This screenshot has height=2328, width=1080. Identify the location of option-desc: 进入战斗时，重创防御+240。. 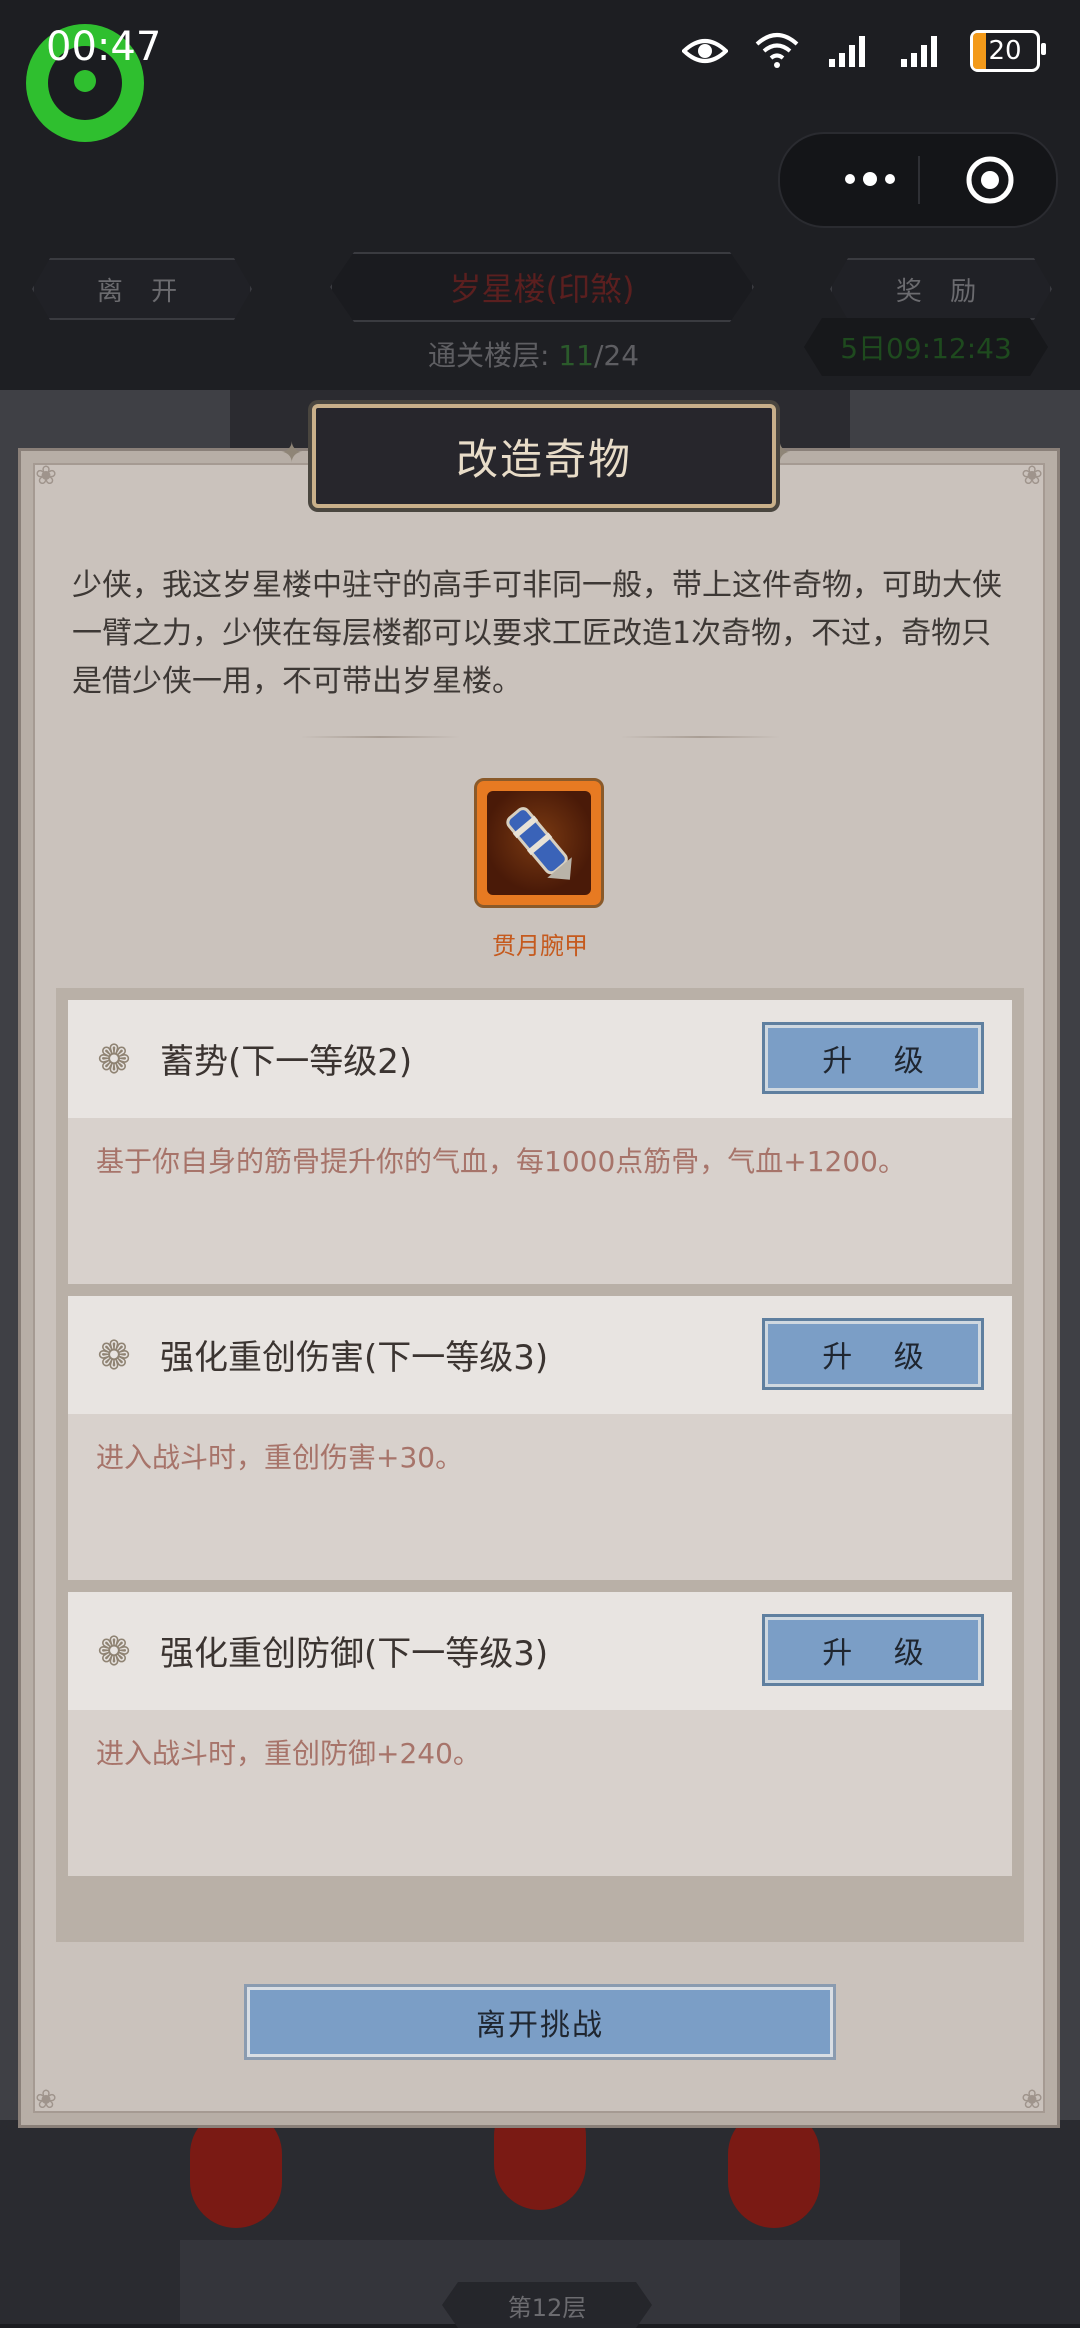
(288, 1753).